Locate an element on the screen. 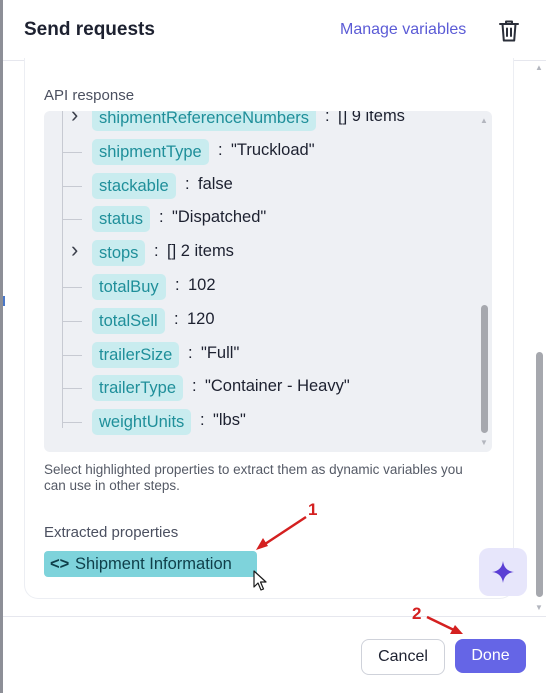  json-scrollbar-thumb is located at coordinates (484, 369).